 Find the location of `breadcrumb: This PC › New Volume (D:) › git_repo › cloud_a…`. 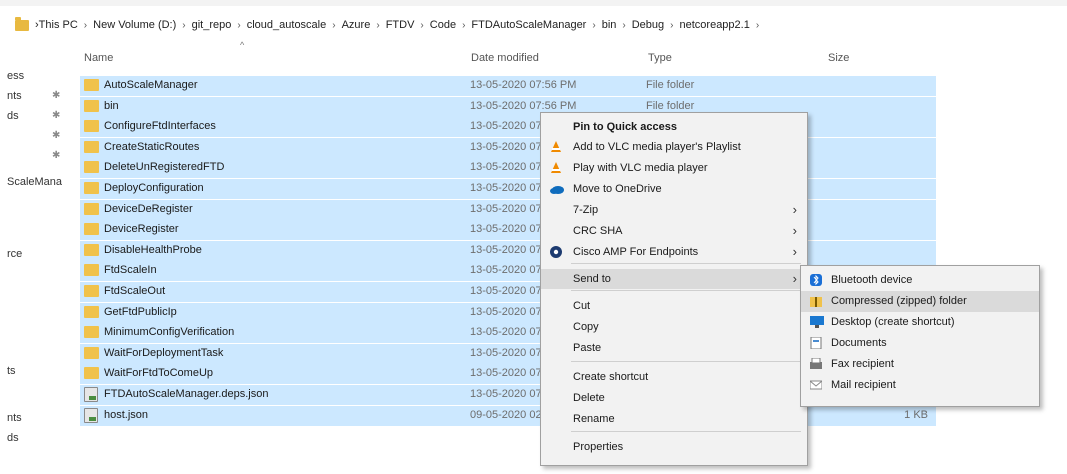

breadcrumb: This PC › New Volume (D:) › git_repo › cloud_a… is located at coordinates (402, 25).